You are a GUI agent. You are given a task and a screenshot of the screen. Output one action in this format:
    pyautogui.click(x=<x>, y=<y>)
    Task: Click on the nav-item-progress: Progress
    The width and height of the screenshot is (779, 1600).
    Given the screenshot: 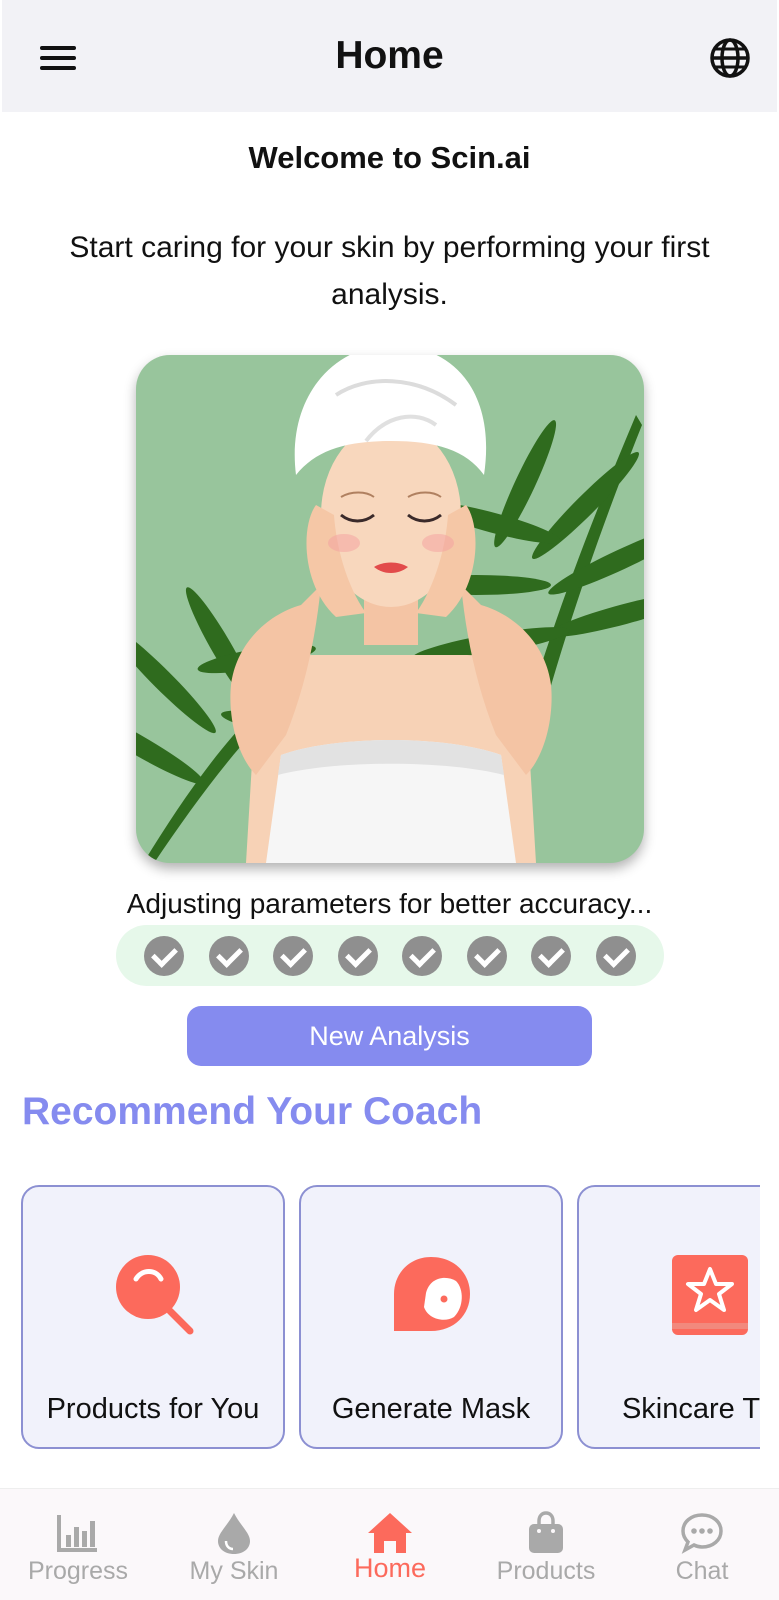 What is the action you would take?
    pyautogui.click(x=78, y=1544)
    